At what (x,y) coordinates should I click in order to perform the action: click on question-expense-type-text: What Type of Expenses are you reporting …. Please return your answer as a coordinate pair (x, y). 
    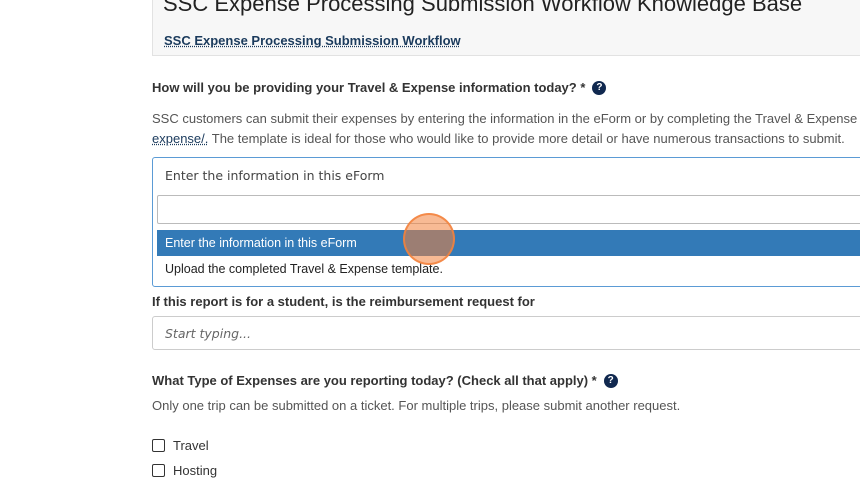
    Looking at the image, I should click on (374, 380).